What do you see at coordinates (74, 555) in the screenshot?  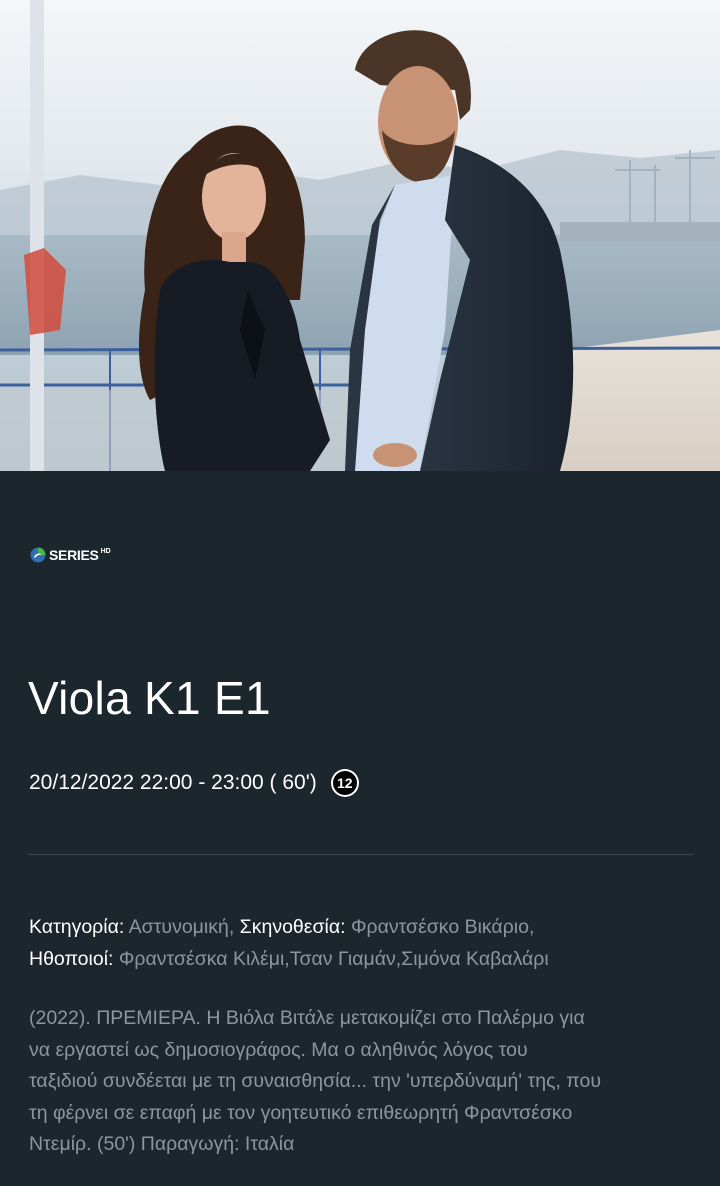 I see `channel-name: SERIES` at bounding box center [74, 555].